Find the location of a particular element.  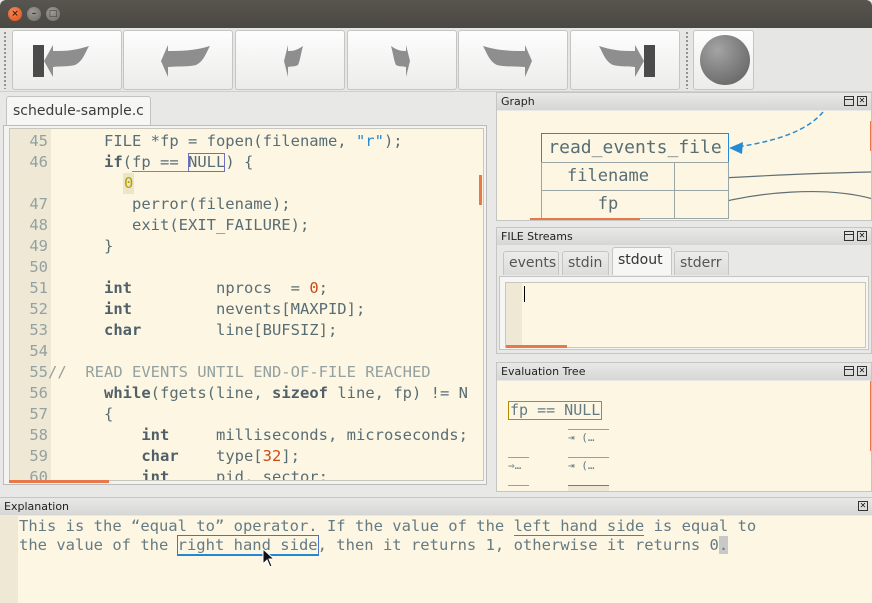

explanation-link: left hand side is located at coordinates (579, 526).